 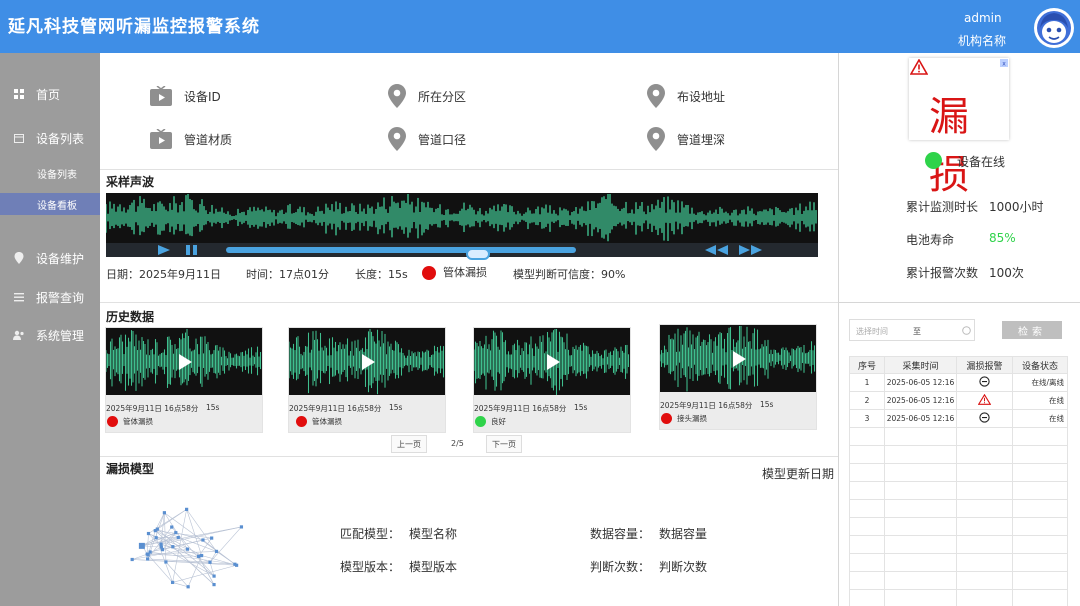 I want to click on fast-forward-icon, so click(x=751, y=250).